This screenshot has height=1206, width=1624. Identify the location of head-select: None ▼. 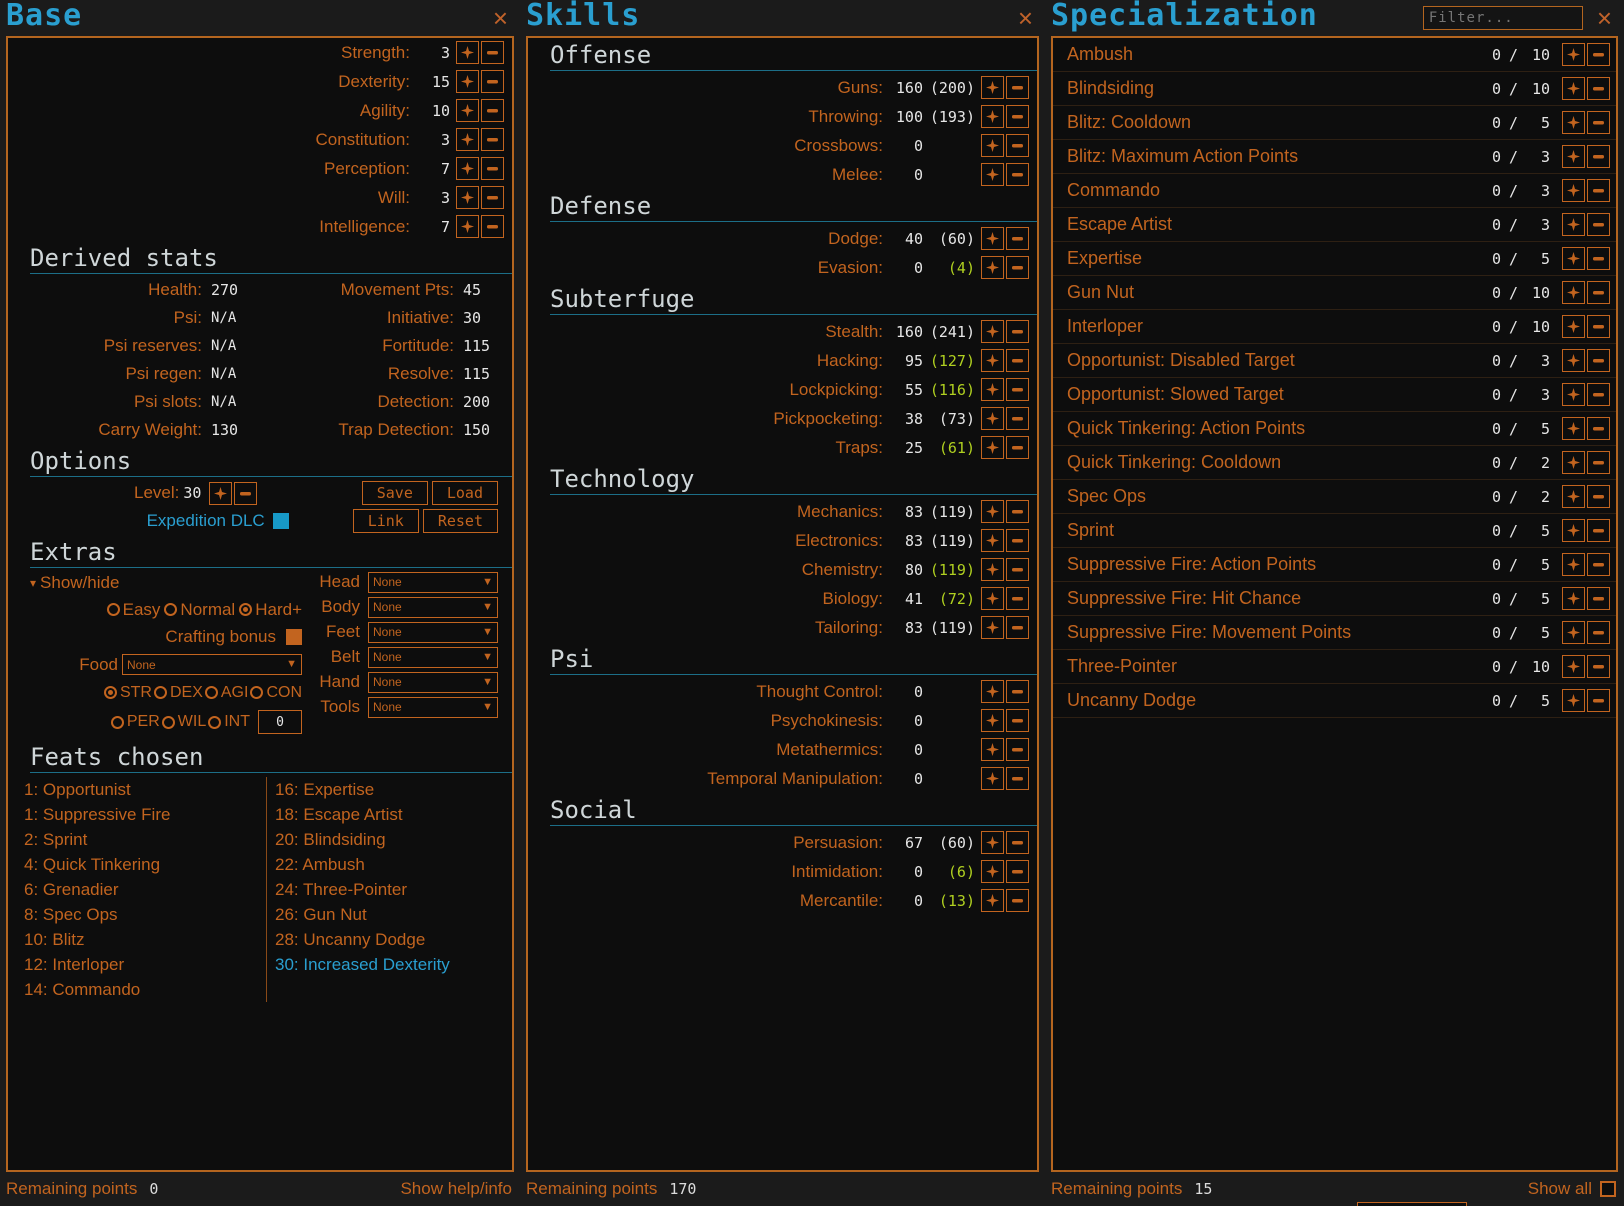
(433, 582).